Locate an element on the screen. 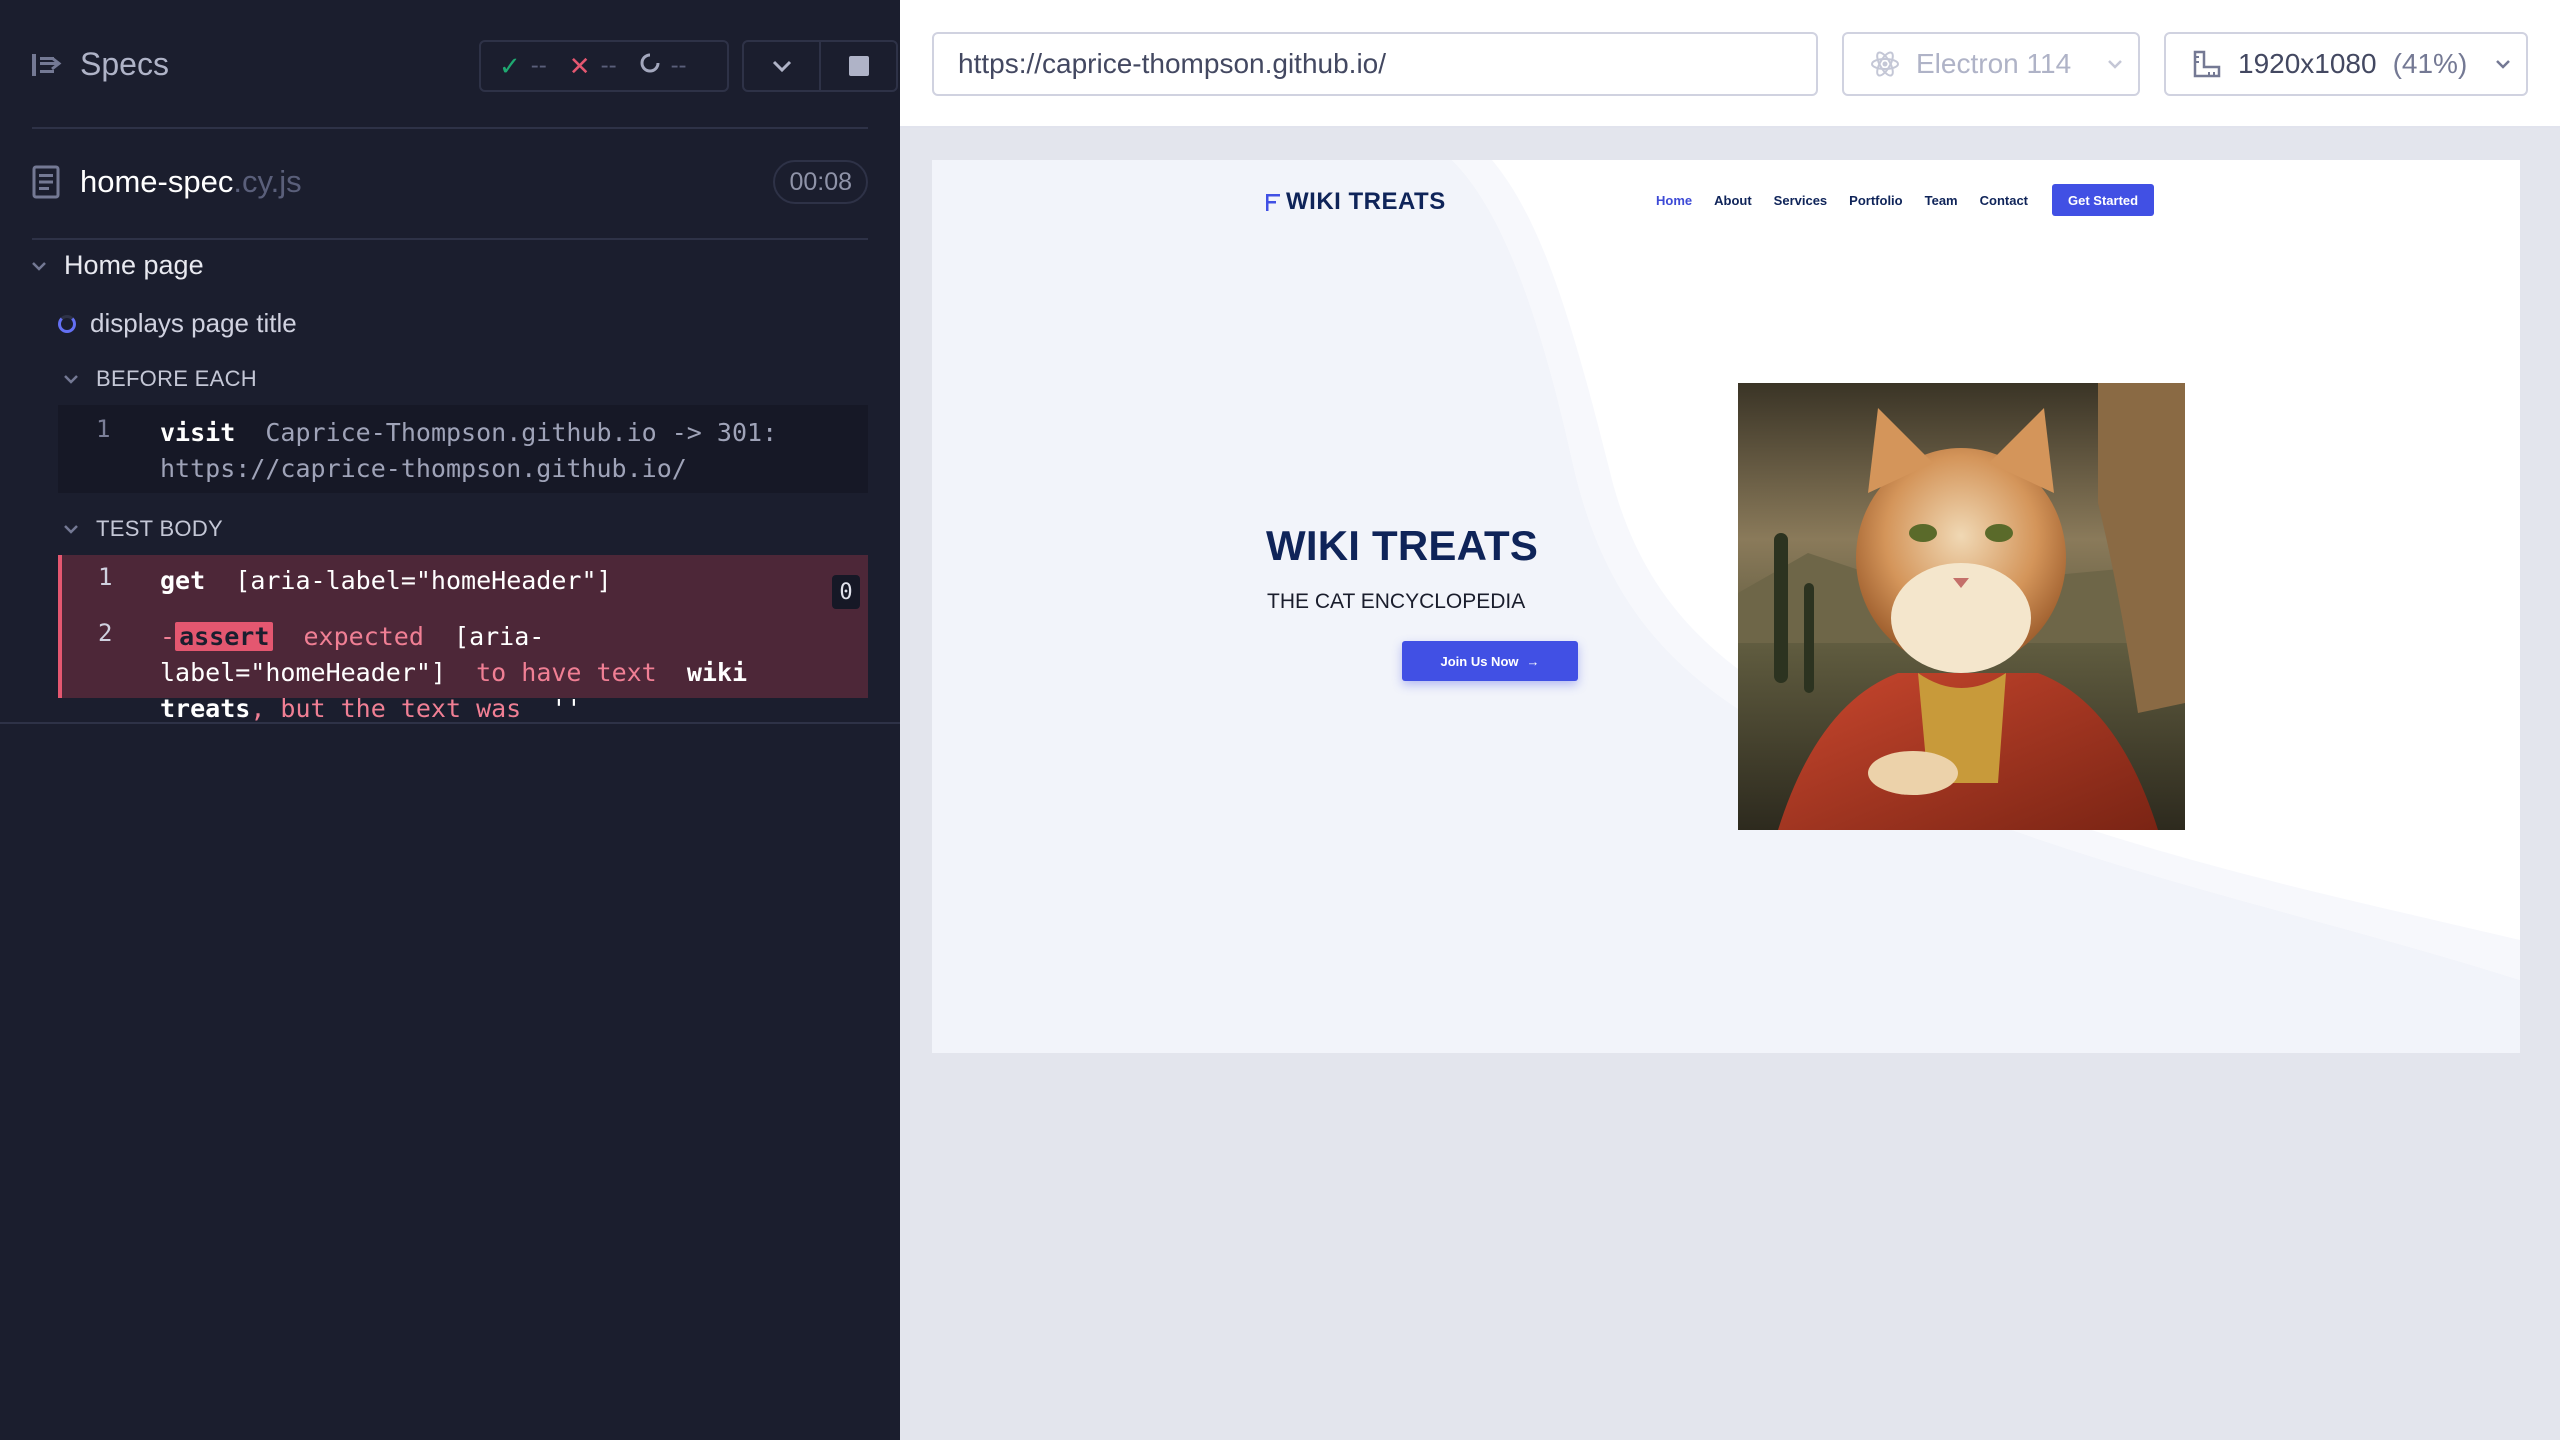 This screenshot has height=1440, width=2560. command-prefix: - is located at coordinates (168, 636).